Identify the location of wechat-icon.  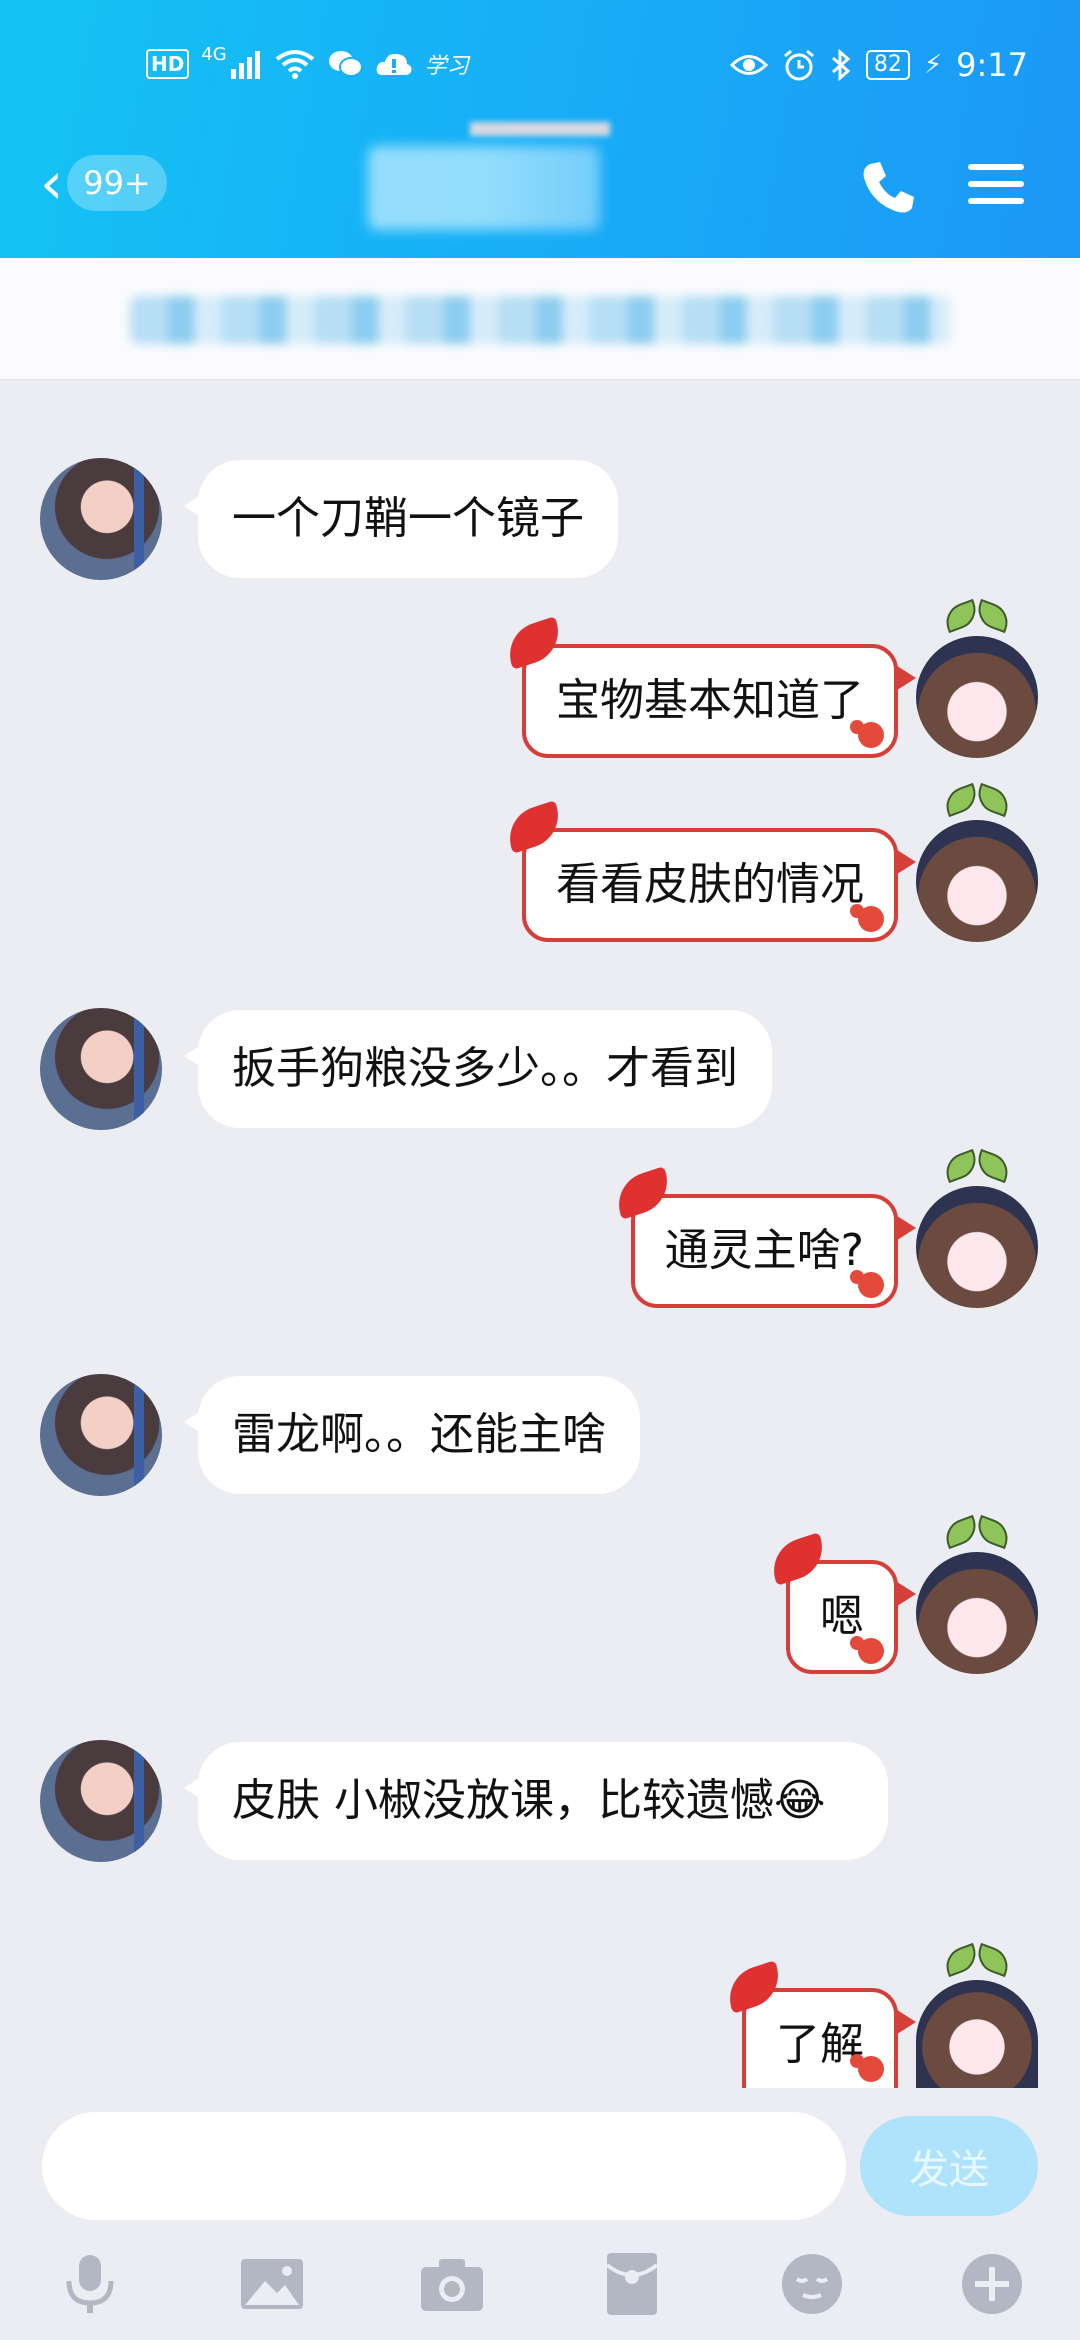
(345, 64).